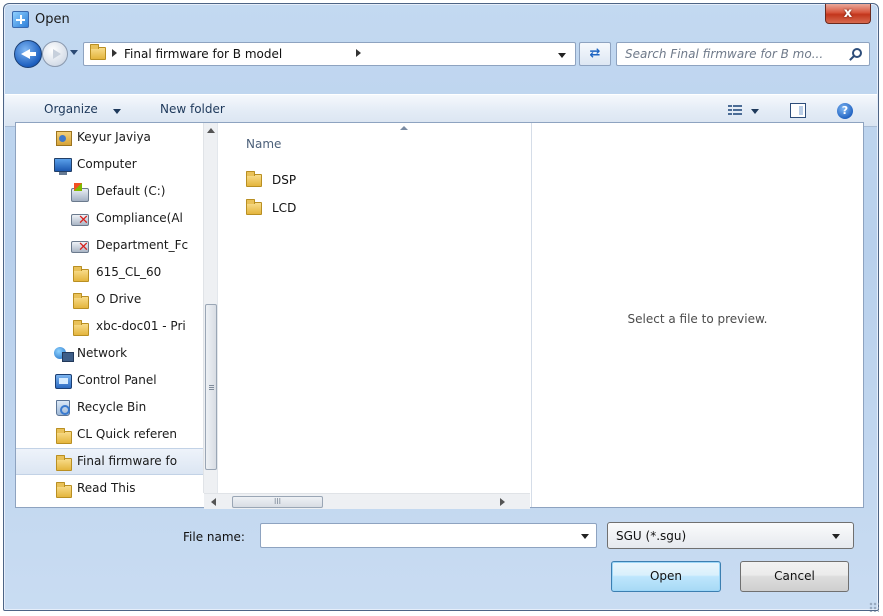  Describe the element at coordinates (730, 535) in the screenshot. I see `file-type-select: SGU (*.sgu)` at that location.